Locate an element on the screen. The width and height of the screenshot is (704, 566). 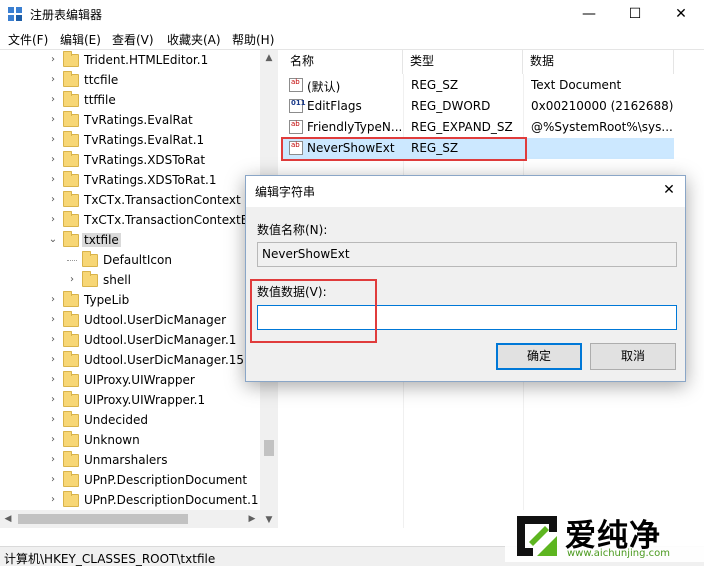
tree-item-label: TypeLib is located at coordinates (107, 300).